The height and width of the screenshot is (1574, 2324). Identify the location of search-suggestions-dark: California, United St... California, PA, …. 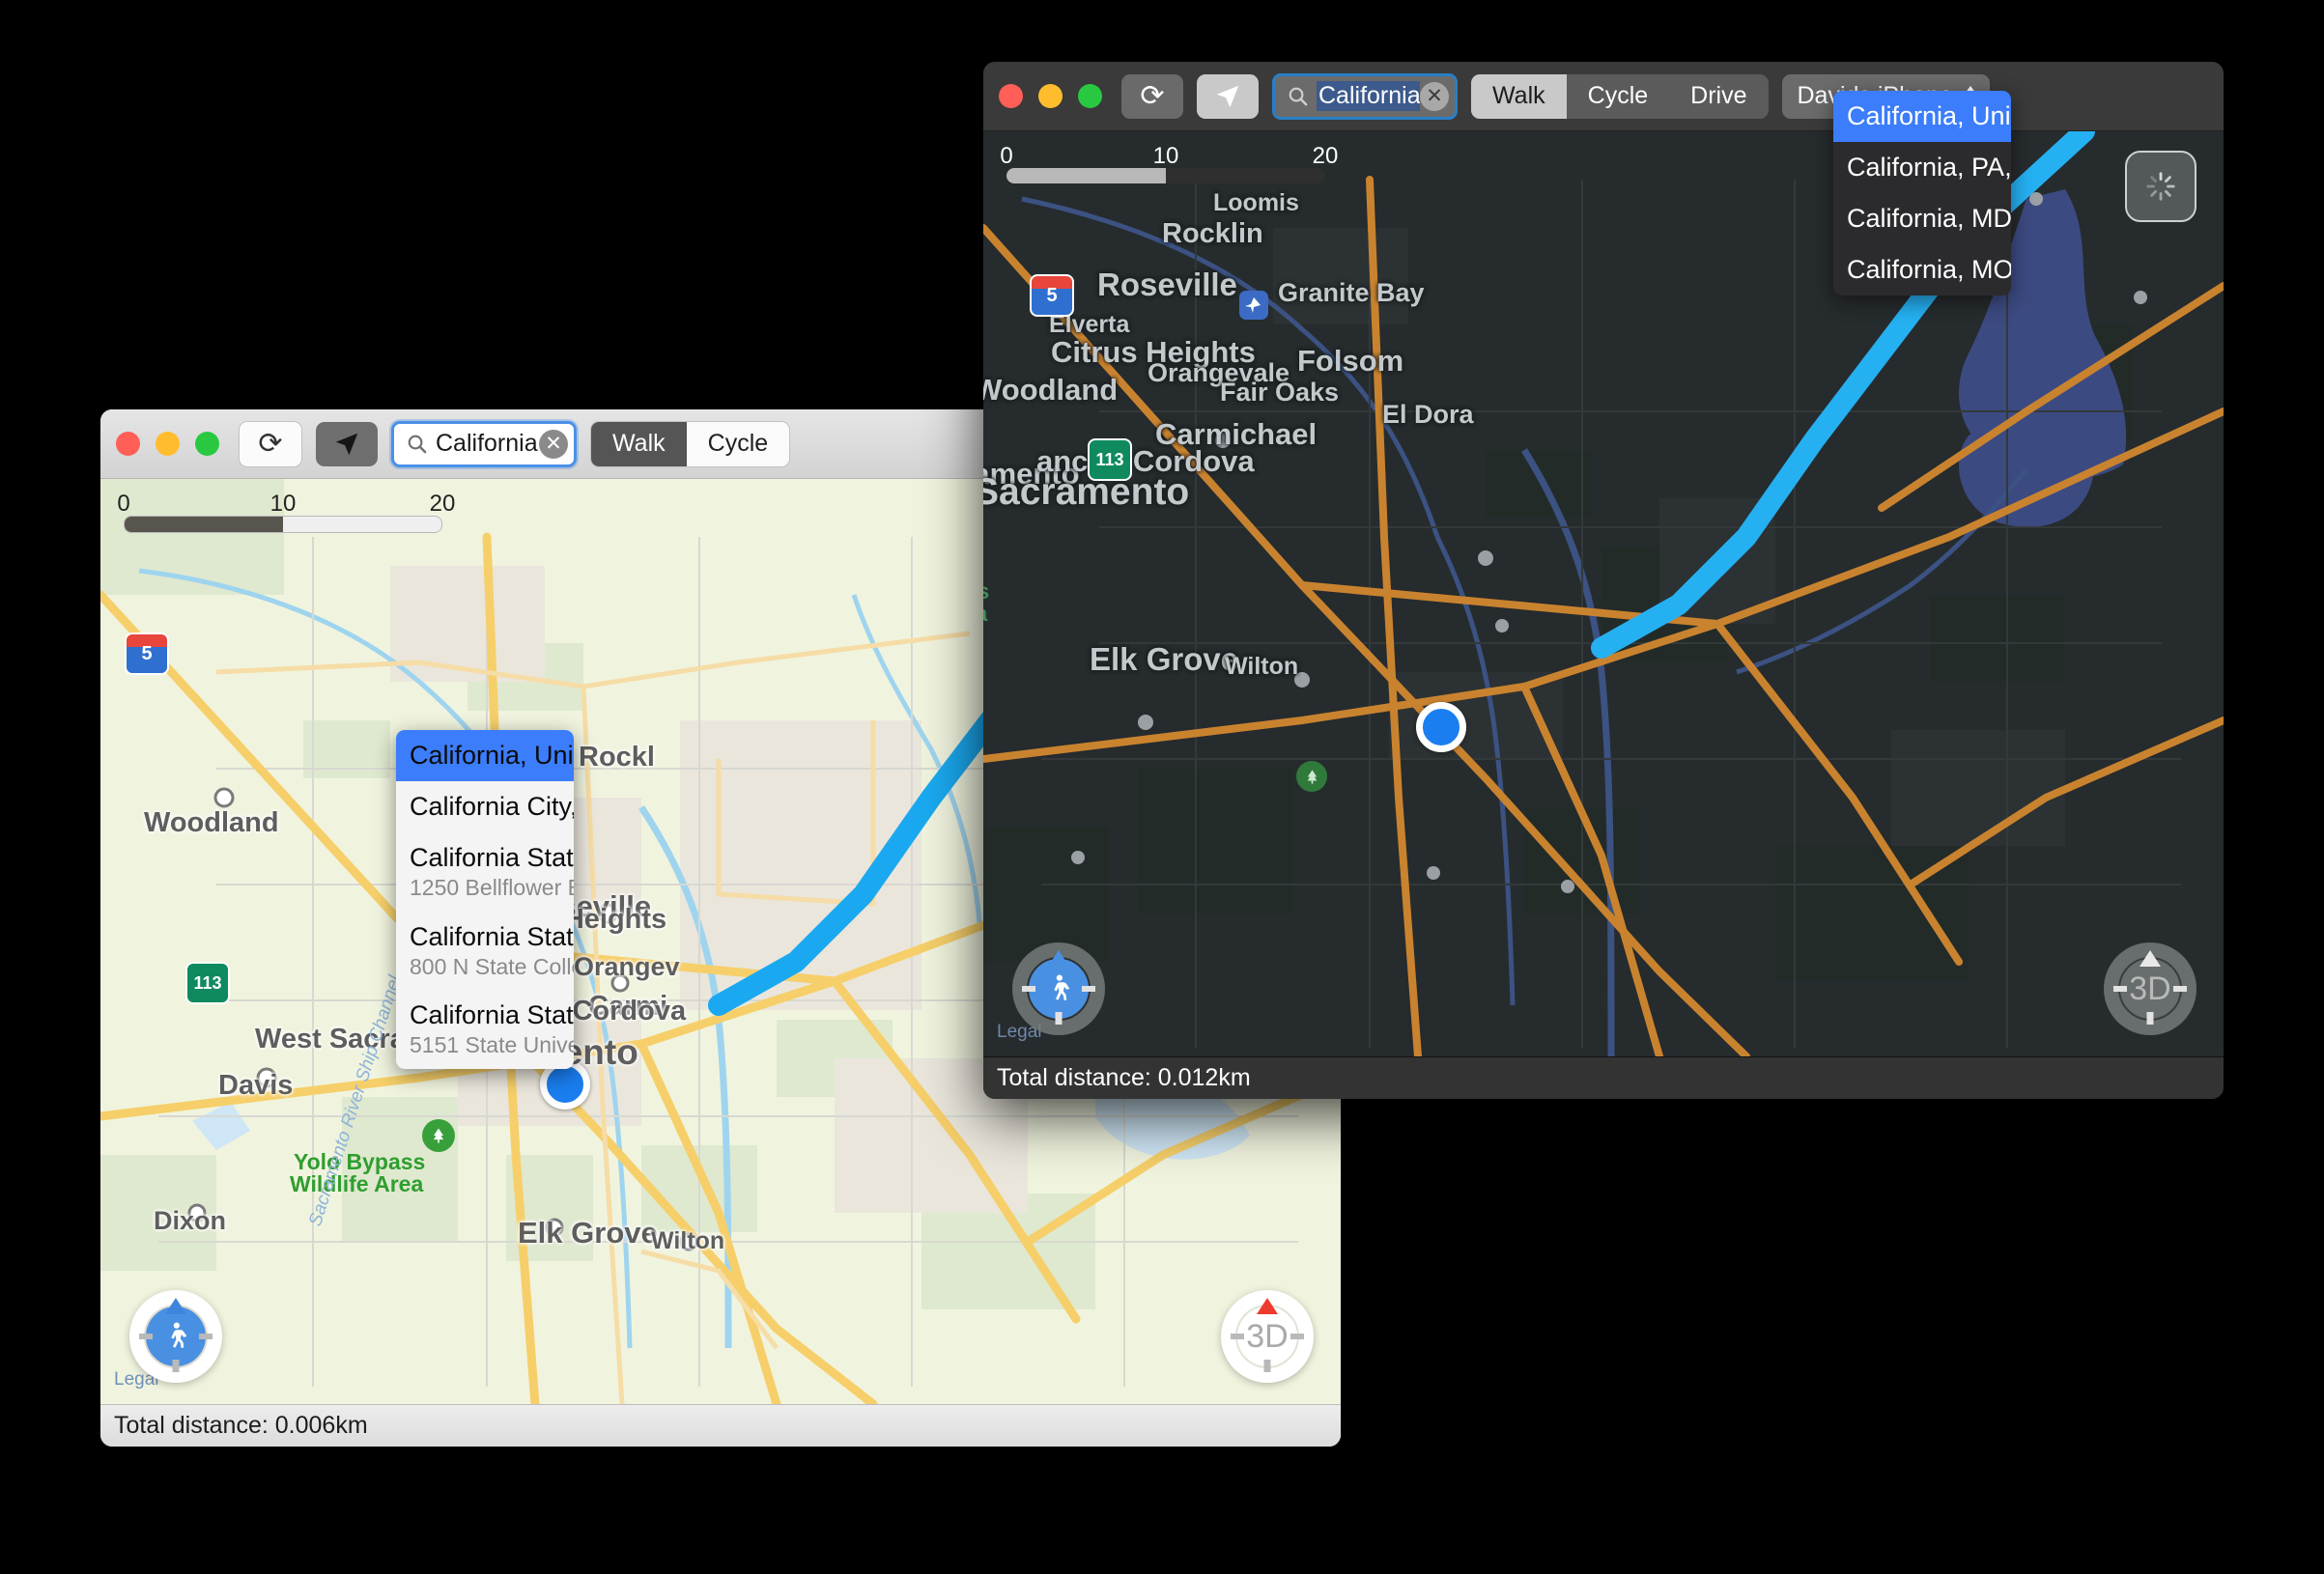
(1922, 193).